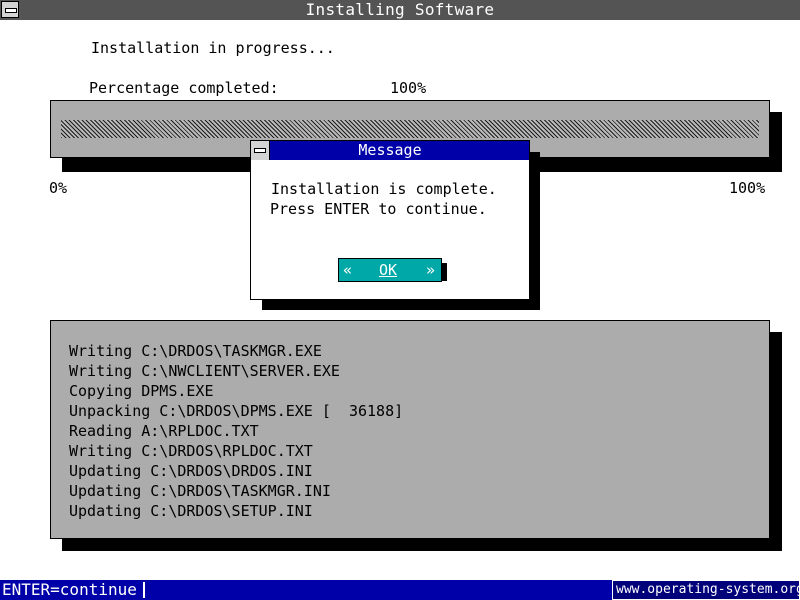  I want to click on dialog-titlebar: Message, so click(390, 150).